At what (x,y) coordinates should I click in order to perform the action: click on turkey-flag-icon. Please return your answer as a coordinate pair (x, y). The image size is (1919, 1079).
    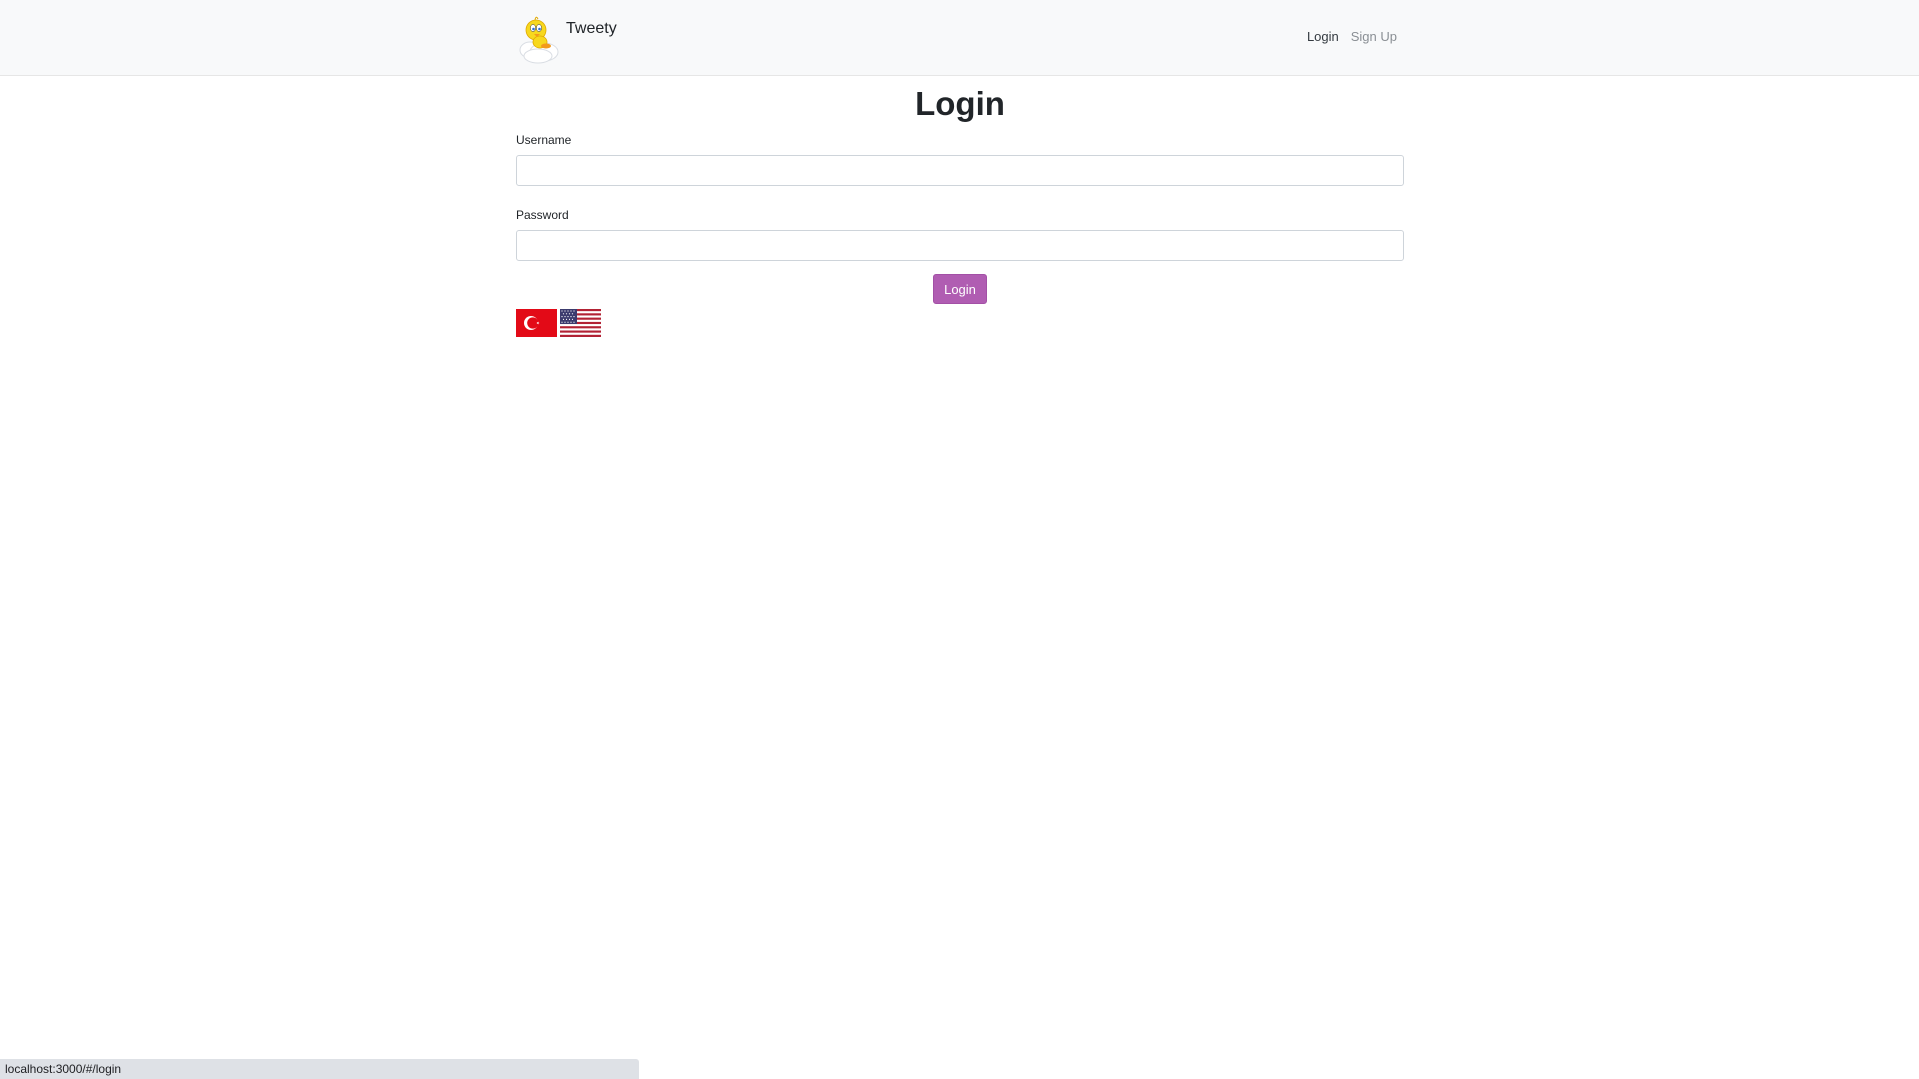
    Looking at the image, I should click on (536, 323).